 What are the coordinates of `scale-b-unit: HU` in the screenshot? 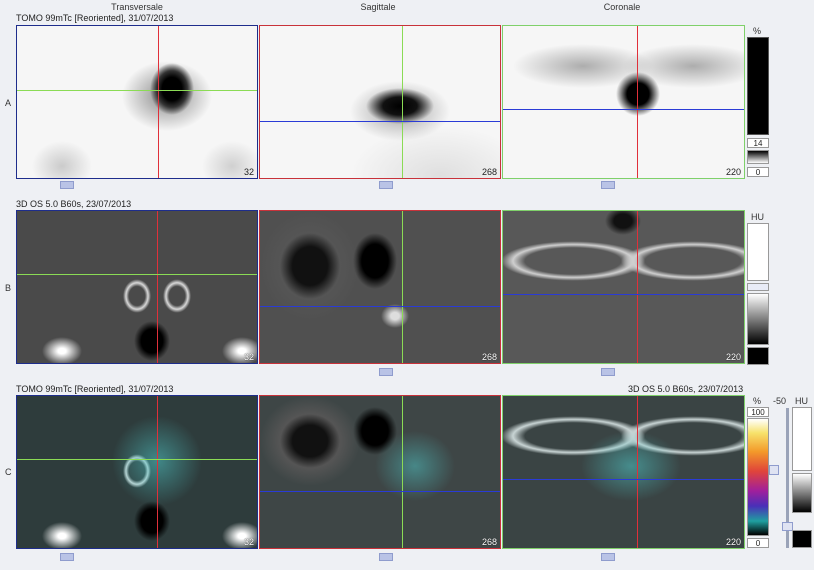 It's located at (757, 217).